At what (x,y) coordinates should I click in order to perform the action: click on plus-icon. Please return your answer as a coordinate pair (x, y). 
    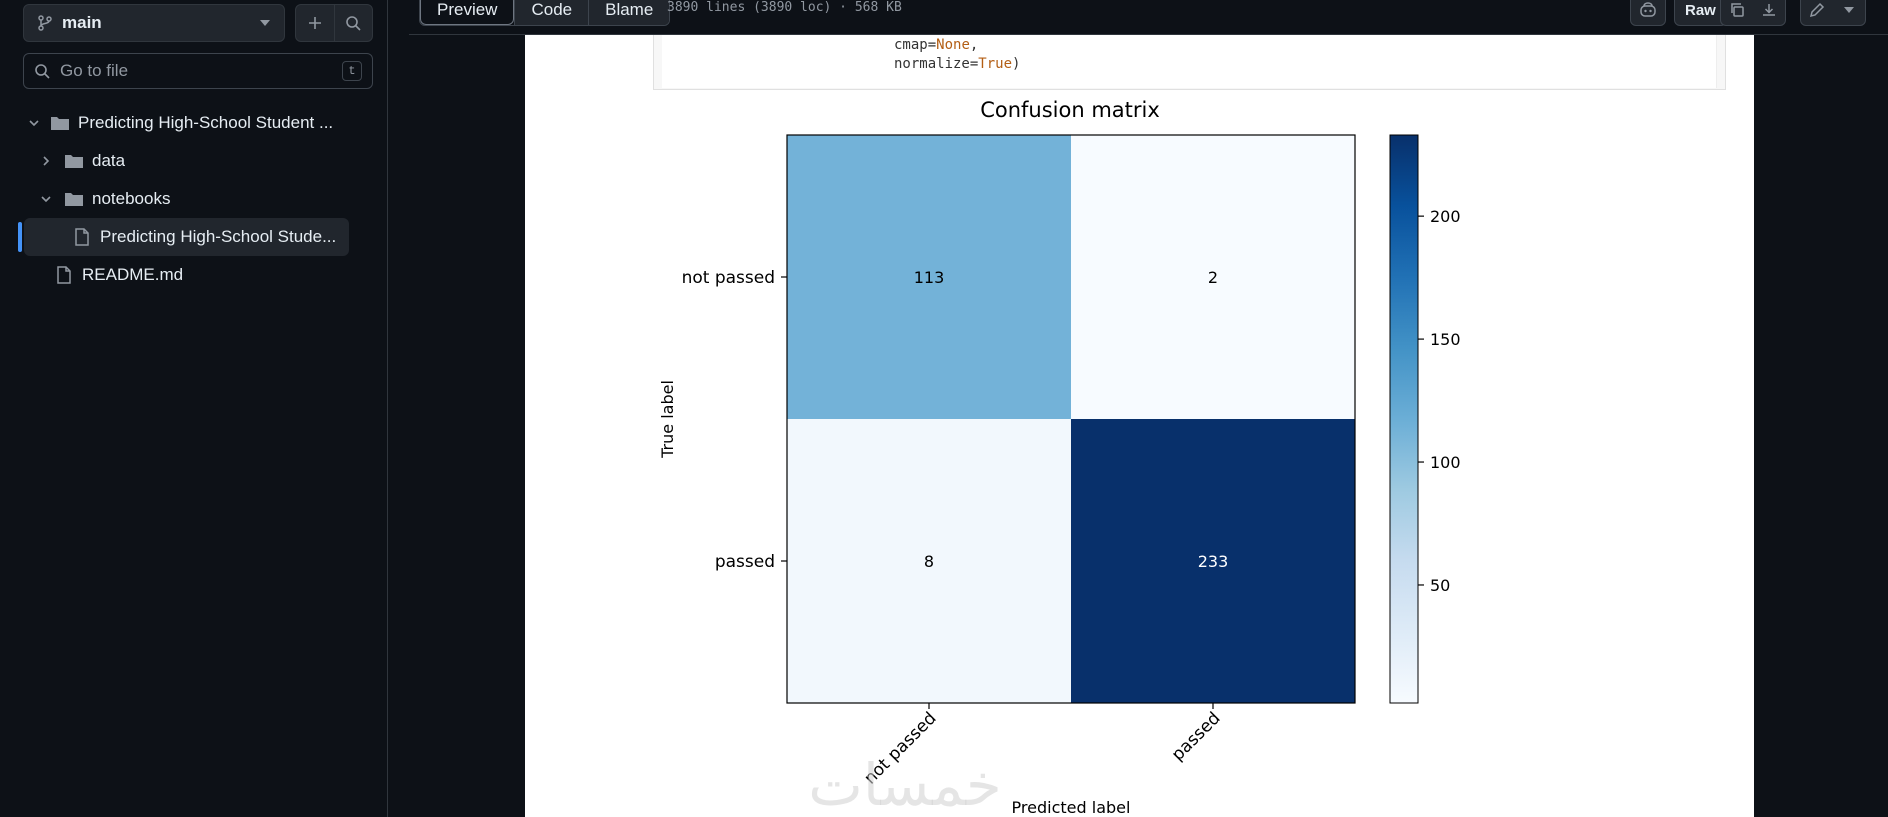
    Looking at the image, I should click on (314, 23).